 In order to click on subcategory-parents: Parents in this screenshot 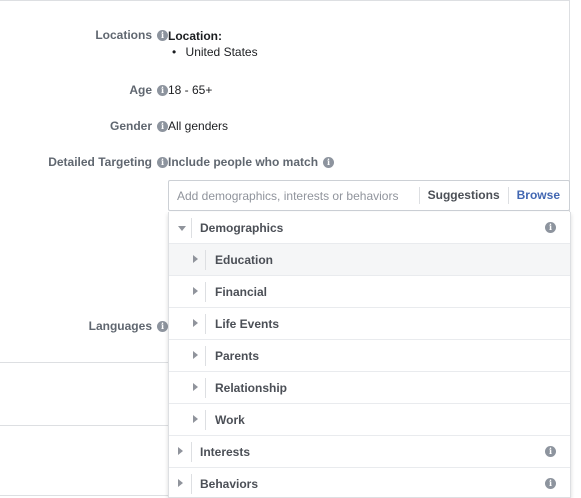, I will do `click(369, 356)`.